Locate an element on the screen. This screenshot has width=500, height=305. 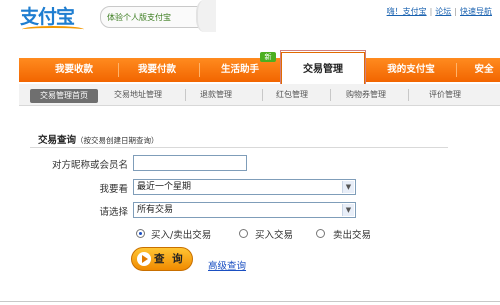
advanced-query-link: 高级查询 is located at coordinates (227, 265).